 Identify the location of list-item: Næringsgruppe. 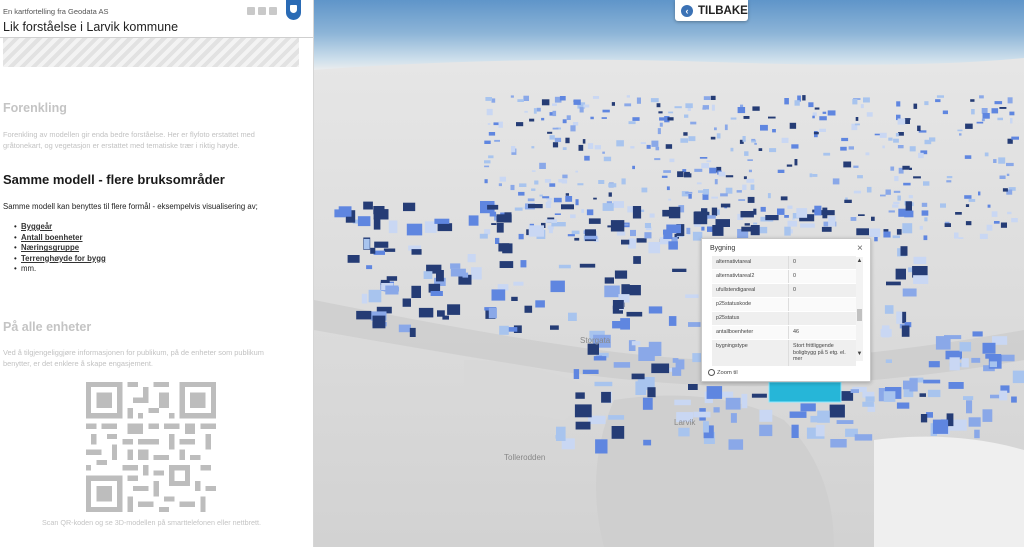
(60, 248).